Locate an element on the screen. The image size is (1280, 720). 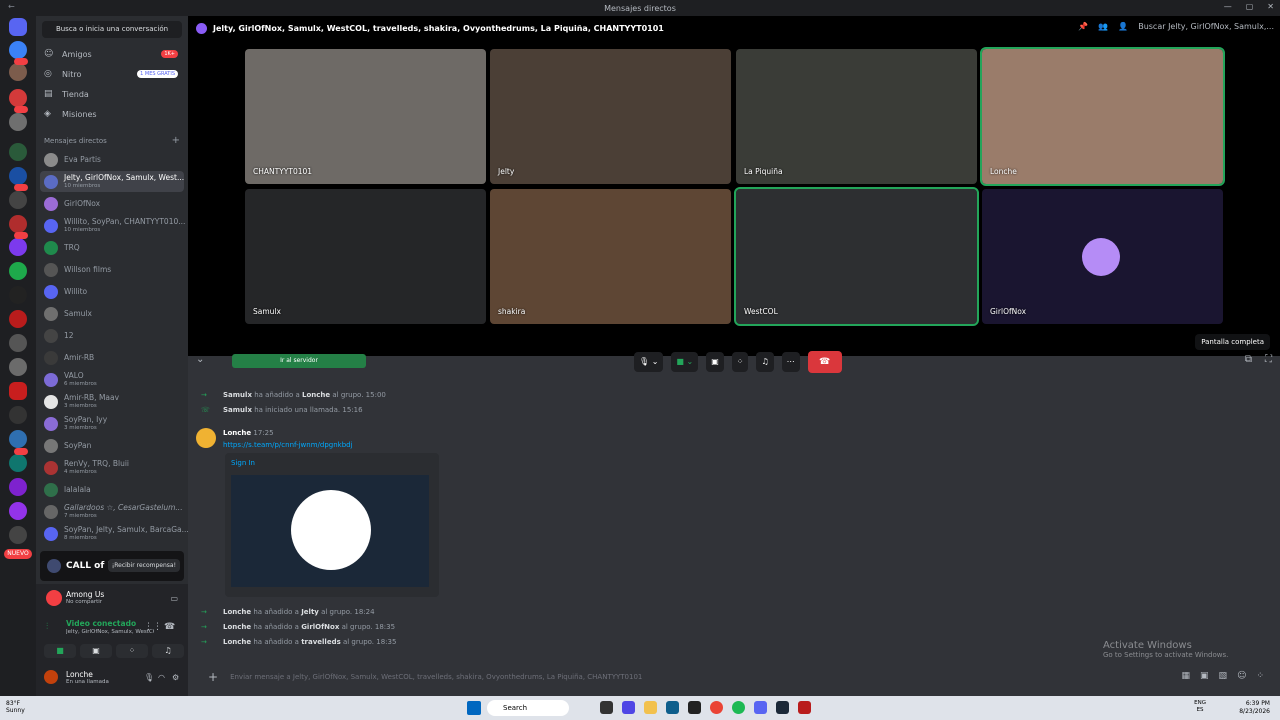
screen-share-icon: ▭ is located at coordinates (174, 598).